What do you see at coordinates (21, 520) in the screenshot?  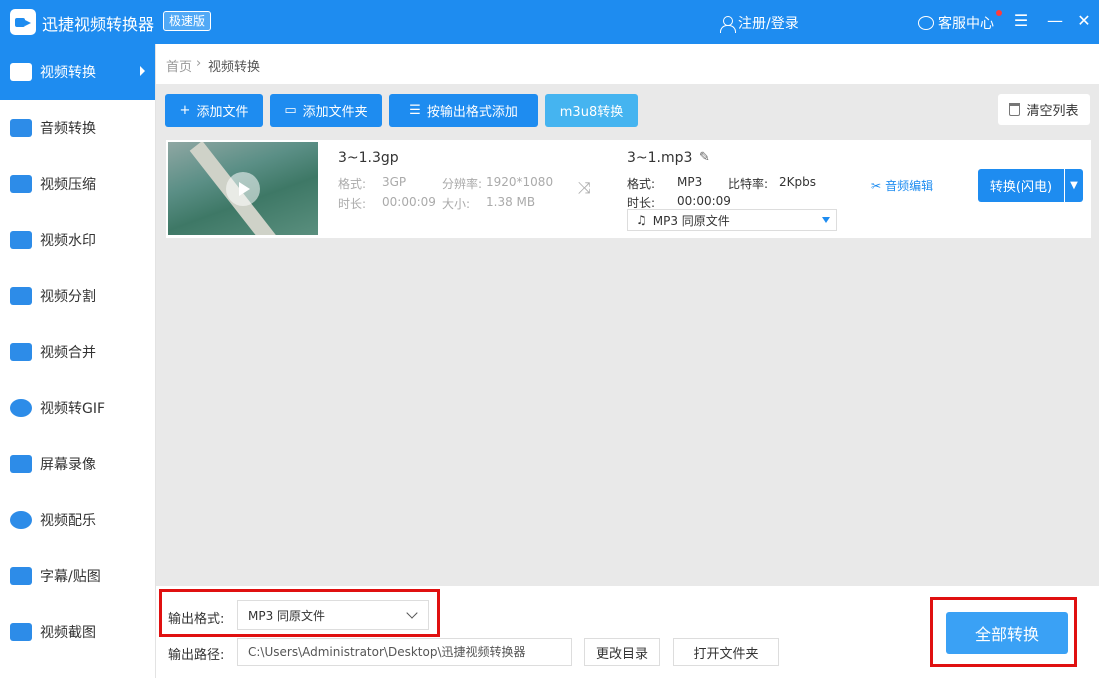 I see `video-music-icon` at bounding box center [21, 520].